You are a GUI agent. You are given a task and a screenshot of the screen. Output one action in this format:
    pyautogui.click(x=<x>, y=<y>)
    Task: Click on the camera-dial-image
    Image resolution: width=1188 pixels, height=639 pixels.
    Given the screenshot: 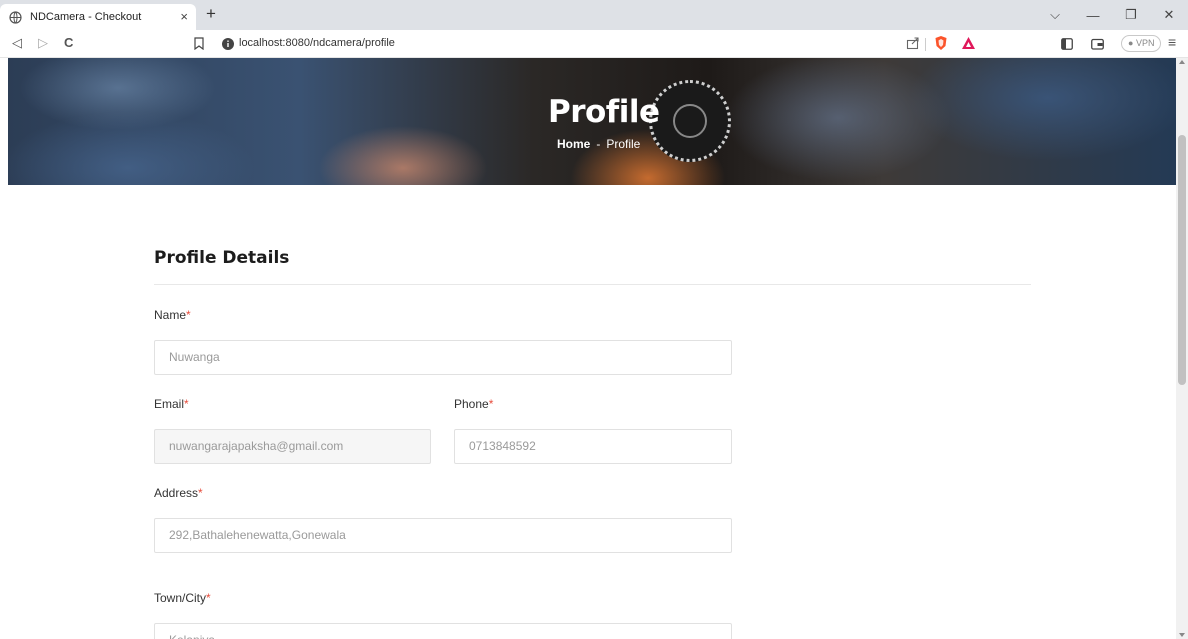 What is the action you would take?
    pyautogui.click(x=690, y=121)
    